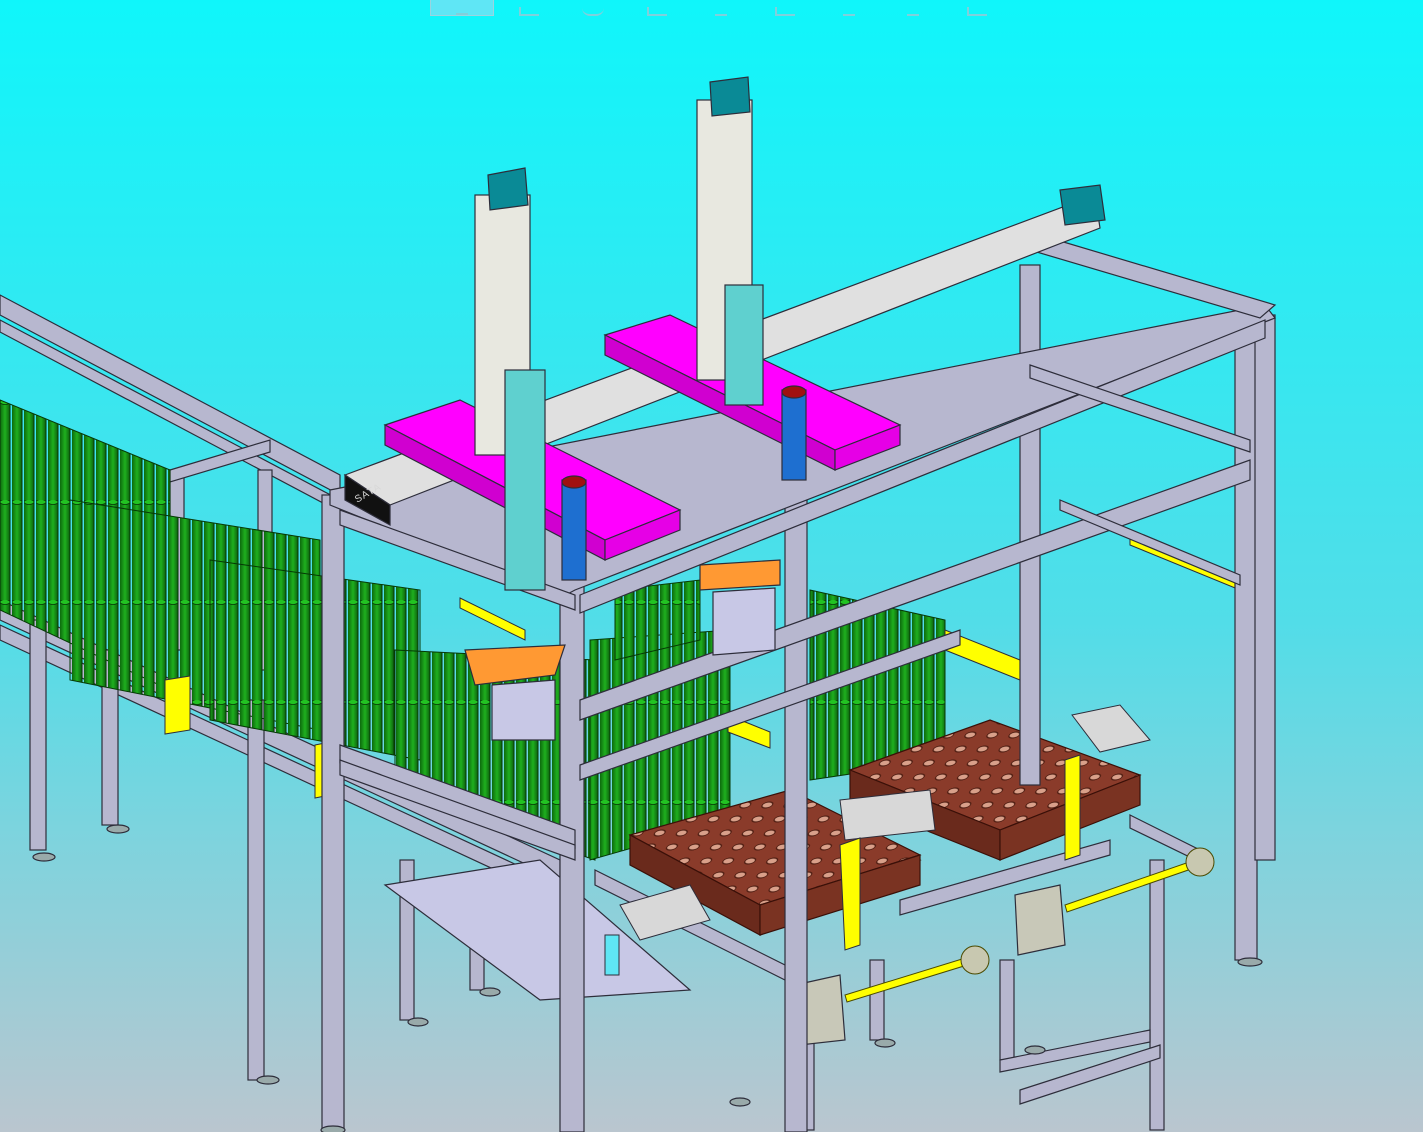  What do you see at coordinates (1082, 205) in the screenshot?
I see `x-axis-motor` at bounding box center [1082, 205].